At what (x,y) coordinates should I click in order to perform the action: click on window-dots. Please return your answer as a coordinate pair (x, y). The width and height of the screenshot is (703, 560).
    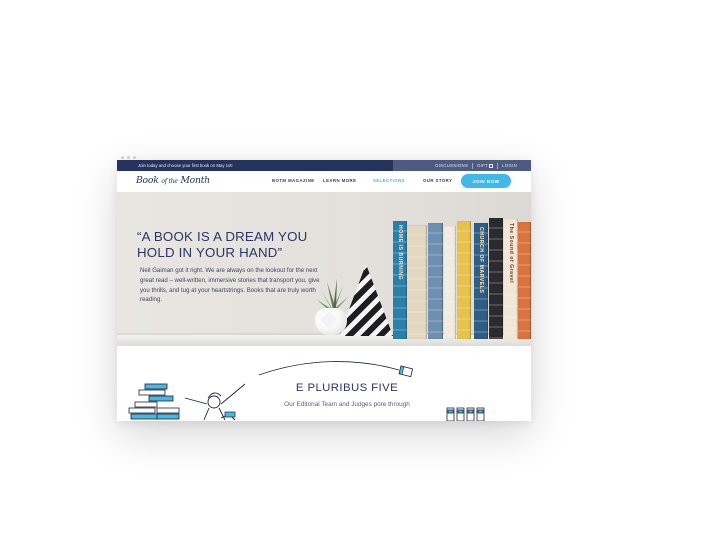
    Looking at the image, I should click on (128, 157).